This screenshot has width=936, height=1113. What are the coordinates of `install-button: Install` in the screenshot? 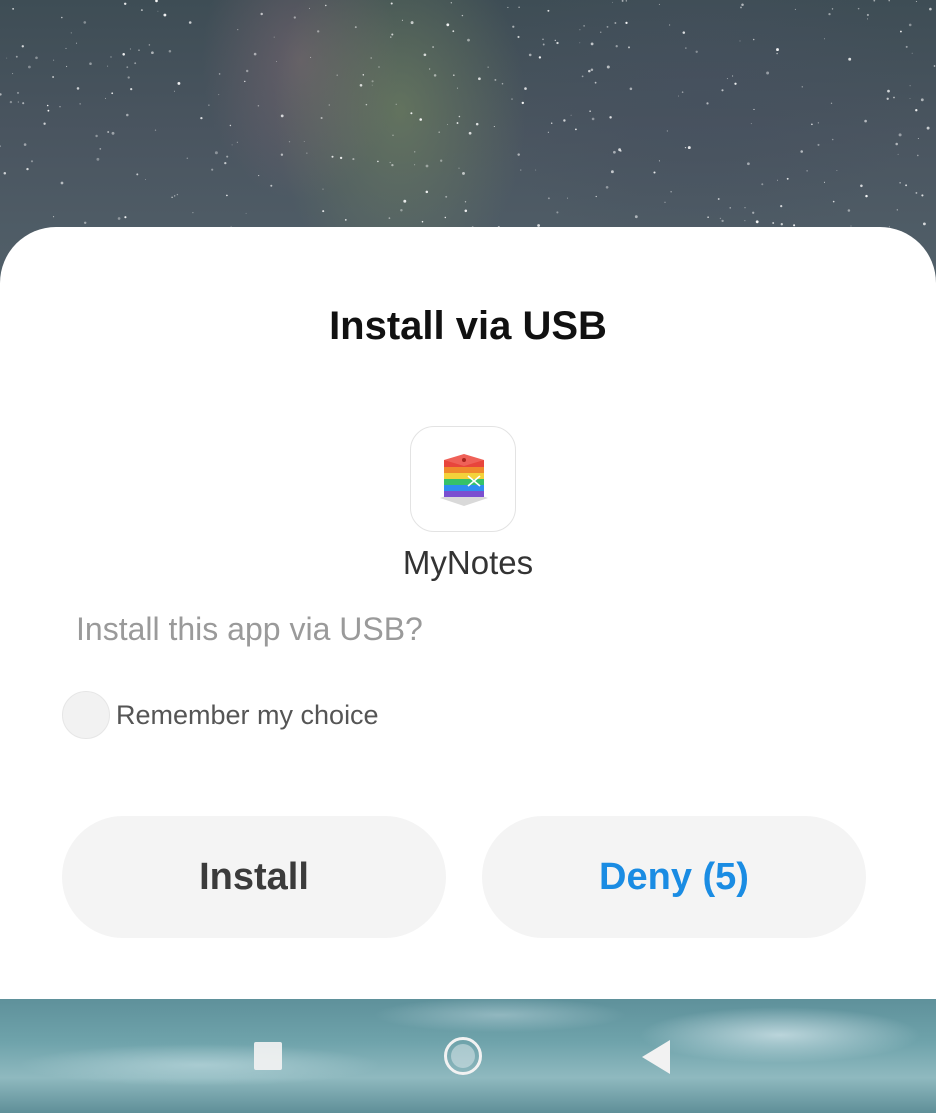 It's located at (254, 877).